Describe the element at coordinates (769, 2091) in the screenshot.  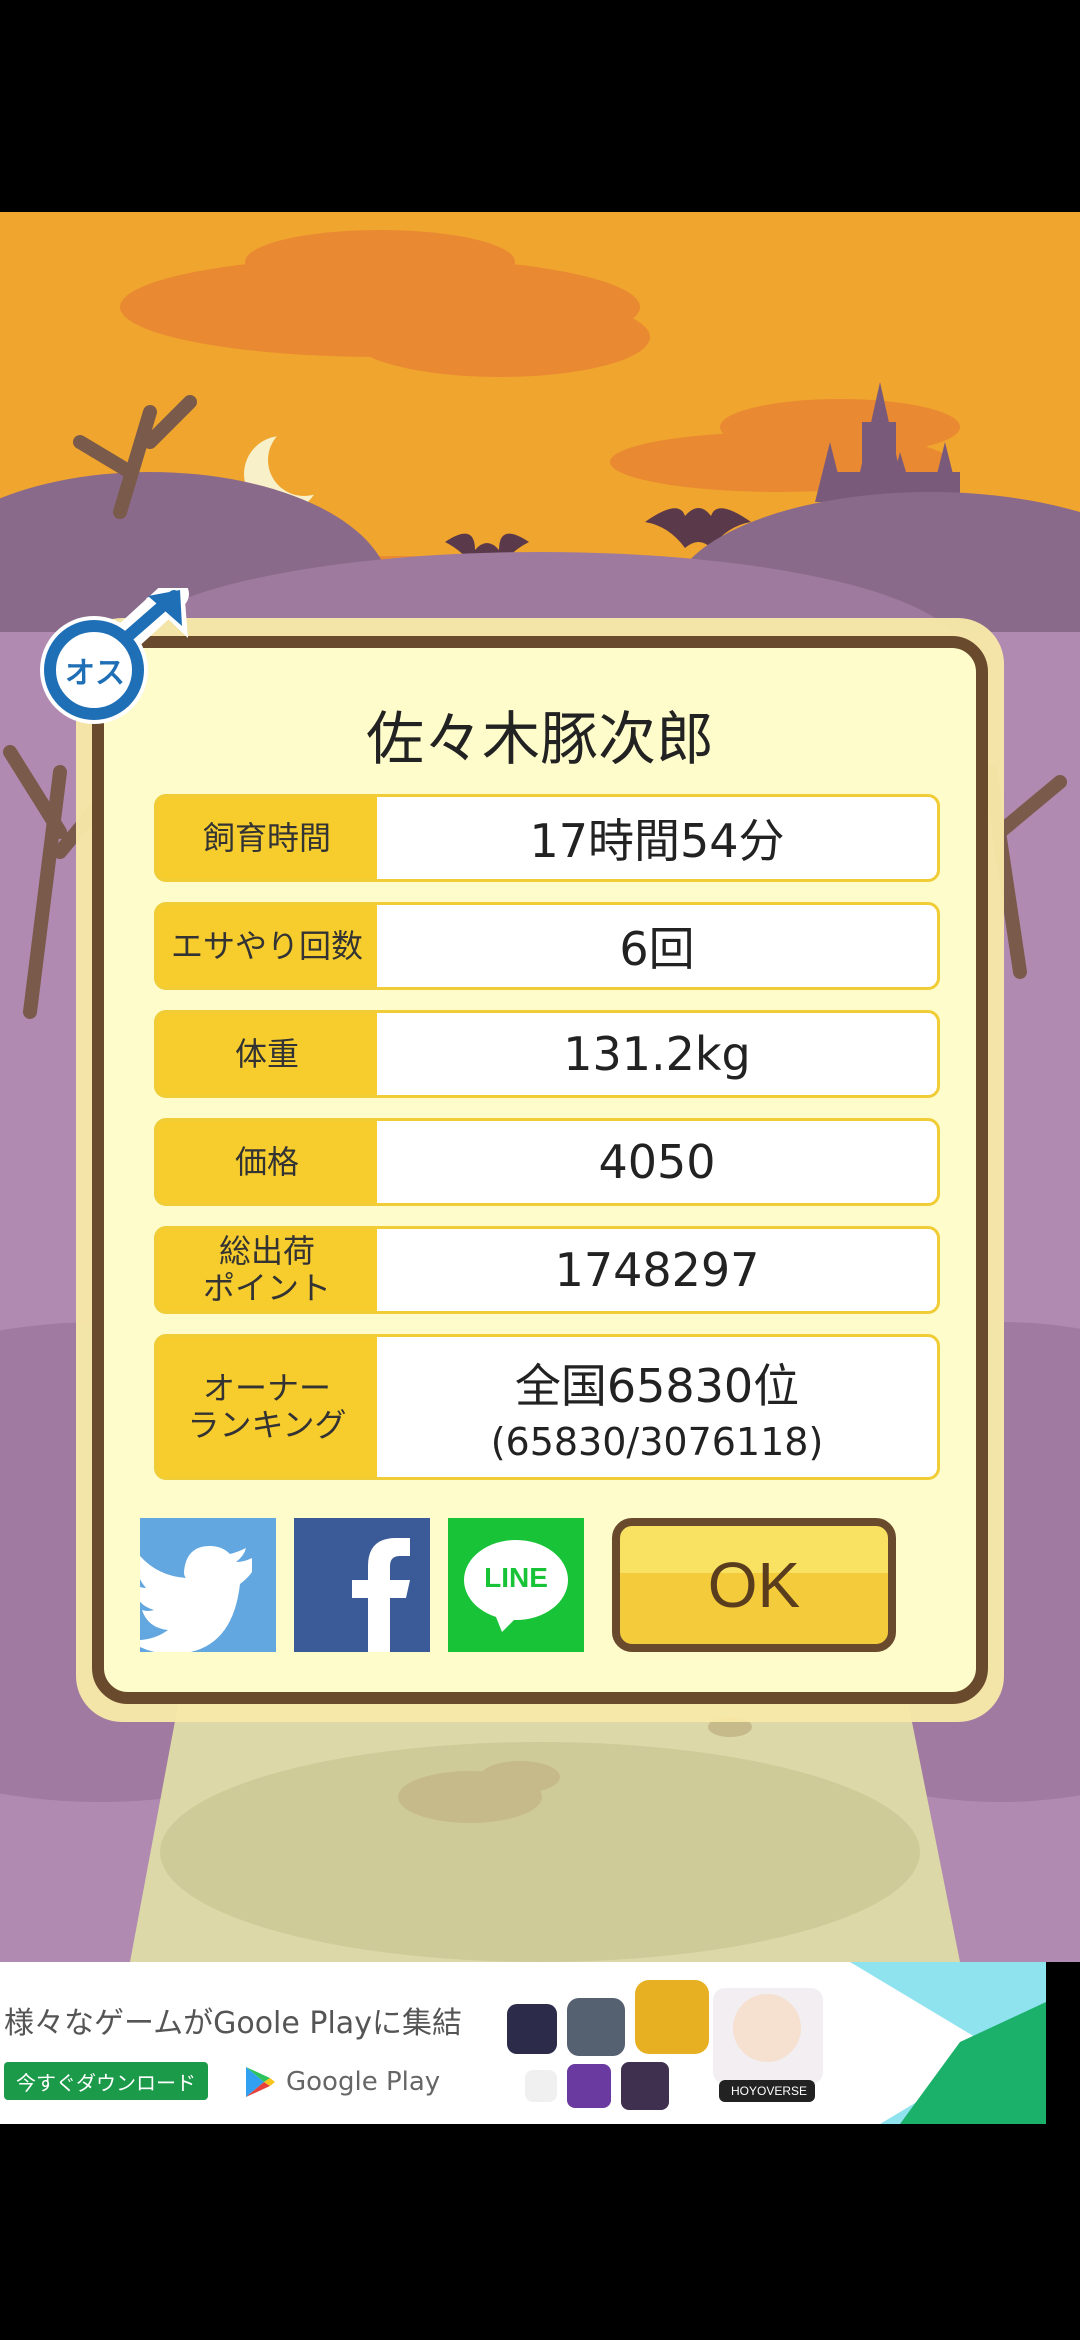
I see `hoyoverse-label: HOYOVERSE` at that location.